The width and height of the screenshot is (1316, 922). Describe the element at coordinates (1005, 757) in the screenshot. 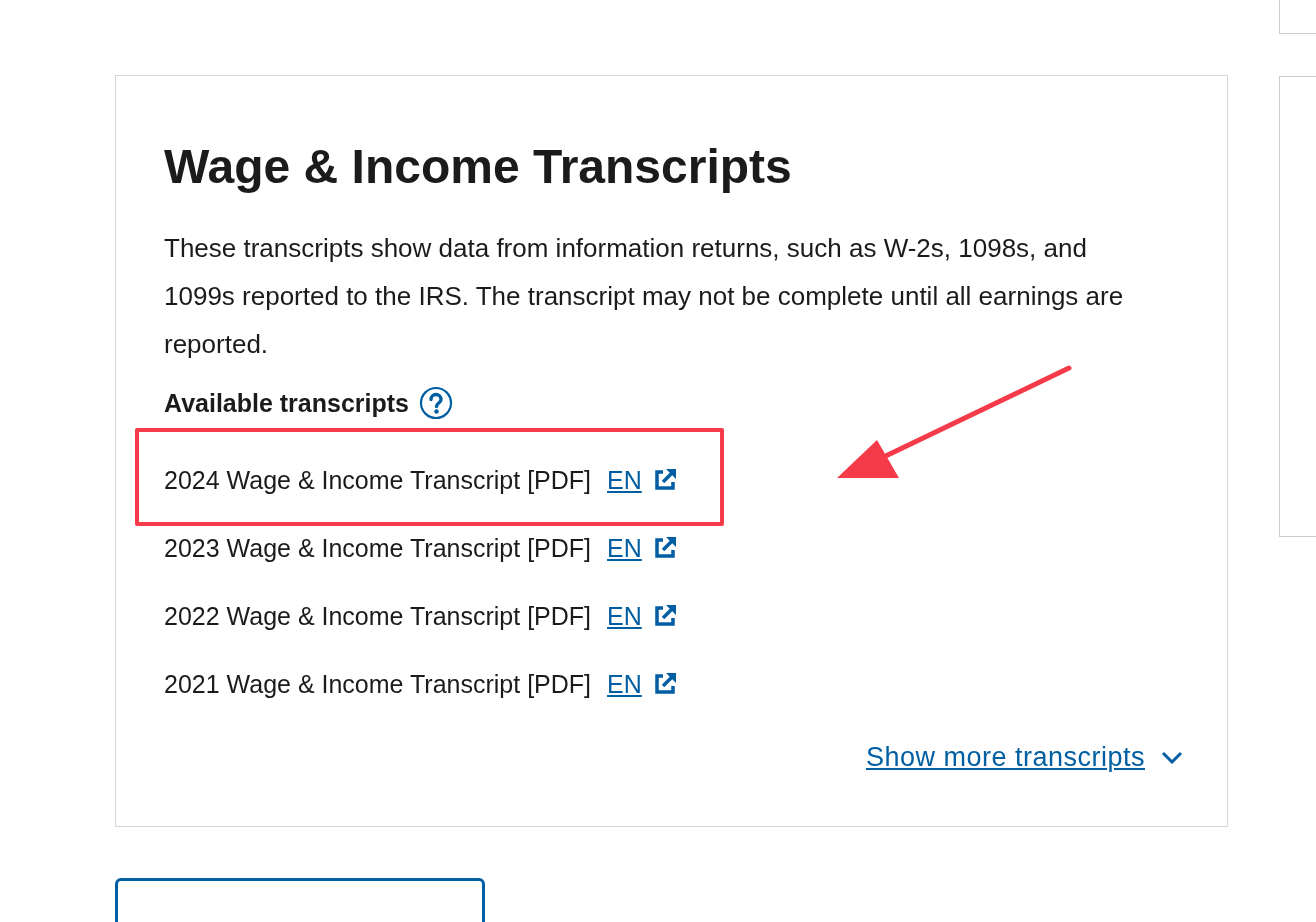

I see `show-more-link: Show more transcripts` at that location.